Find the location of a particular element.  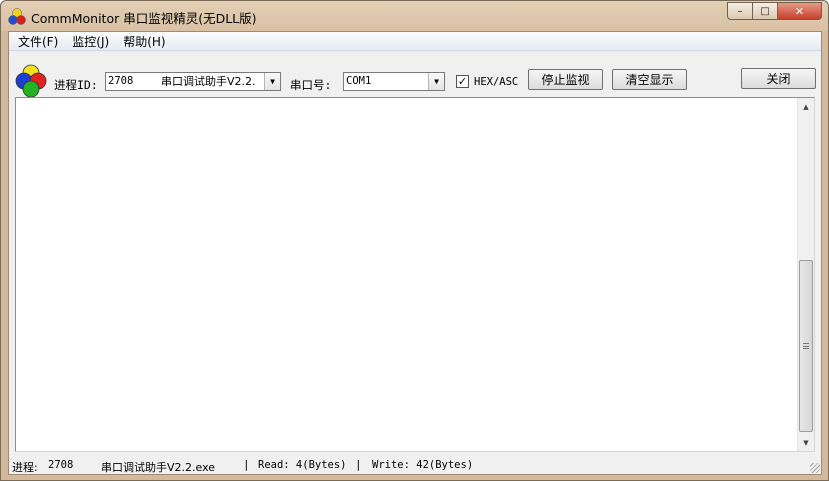

grip-icon is located at coordinates (806, 346).